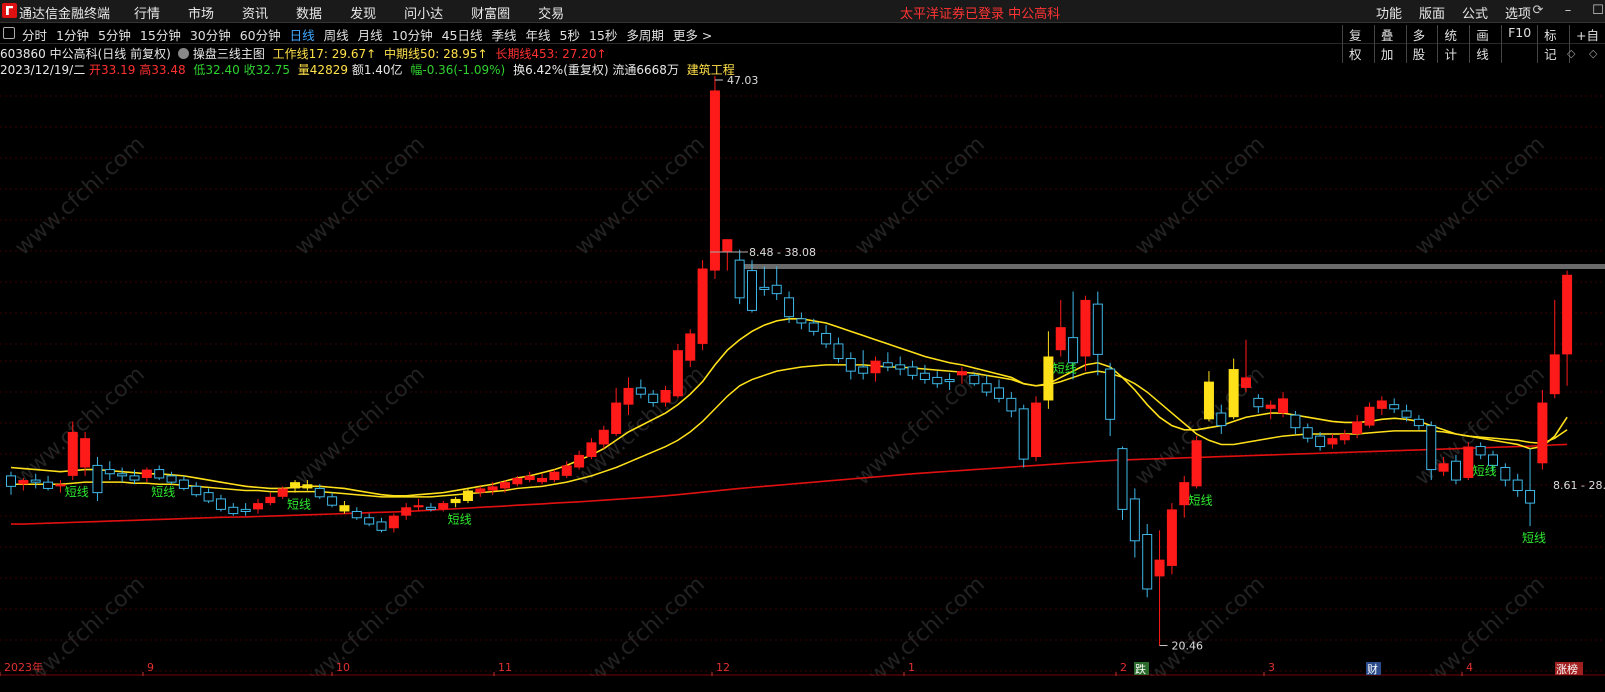 The height and width of the screenshot is (692, 1605). I want to click on diamond-icon-2: ◇, so click(1593, 53).